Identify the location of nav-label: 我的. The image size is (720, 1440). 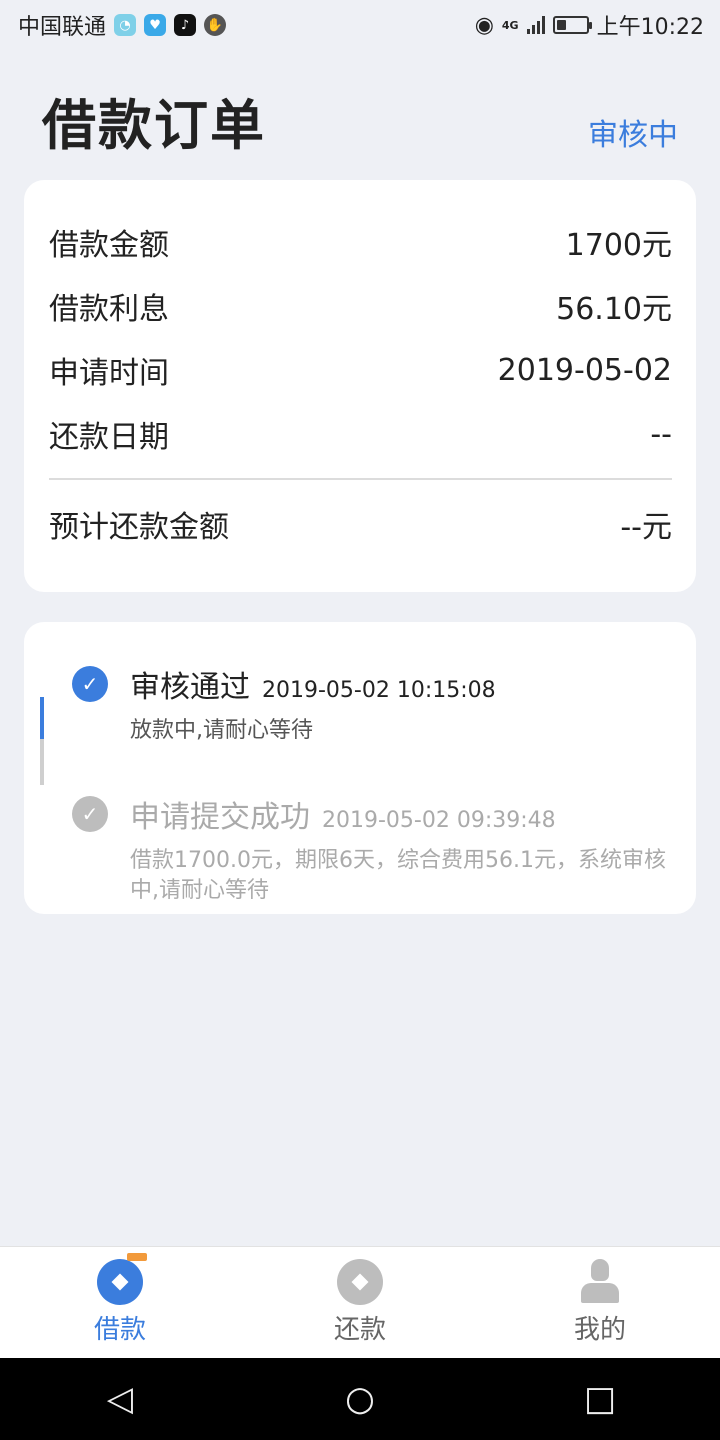
(599, 1330).